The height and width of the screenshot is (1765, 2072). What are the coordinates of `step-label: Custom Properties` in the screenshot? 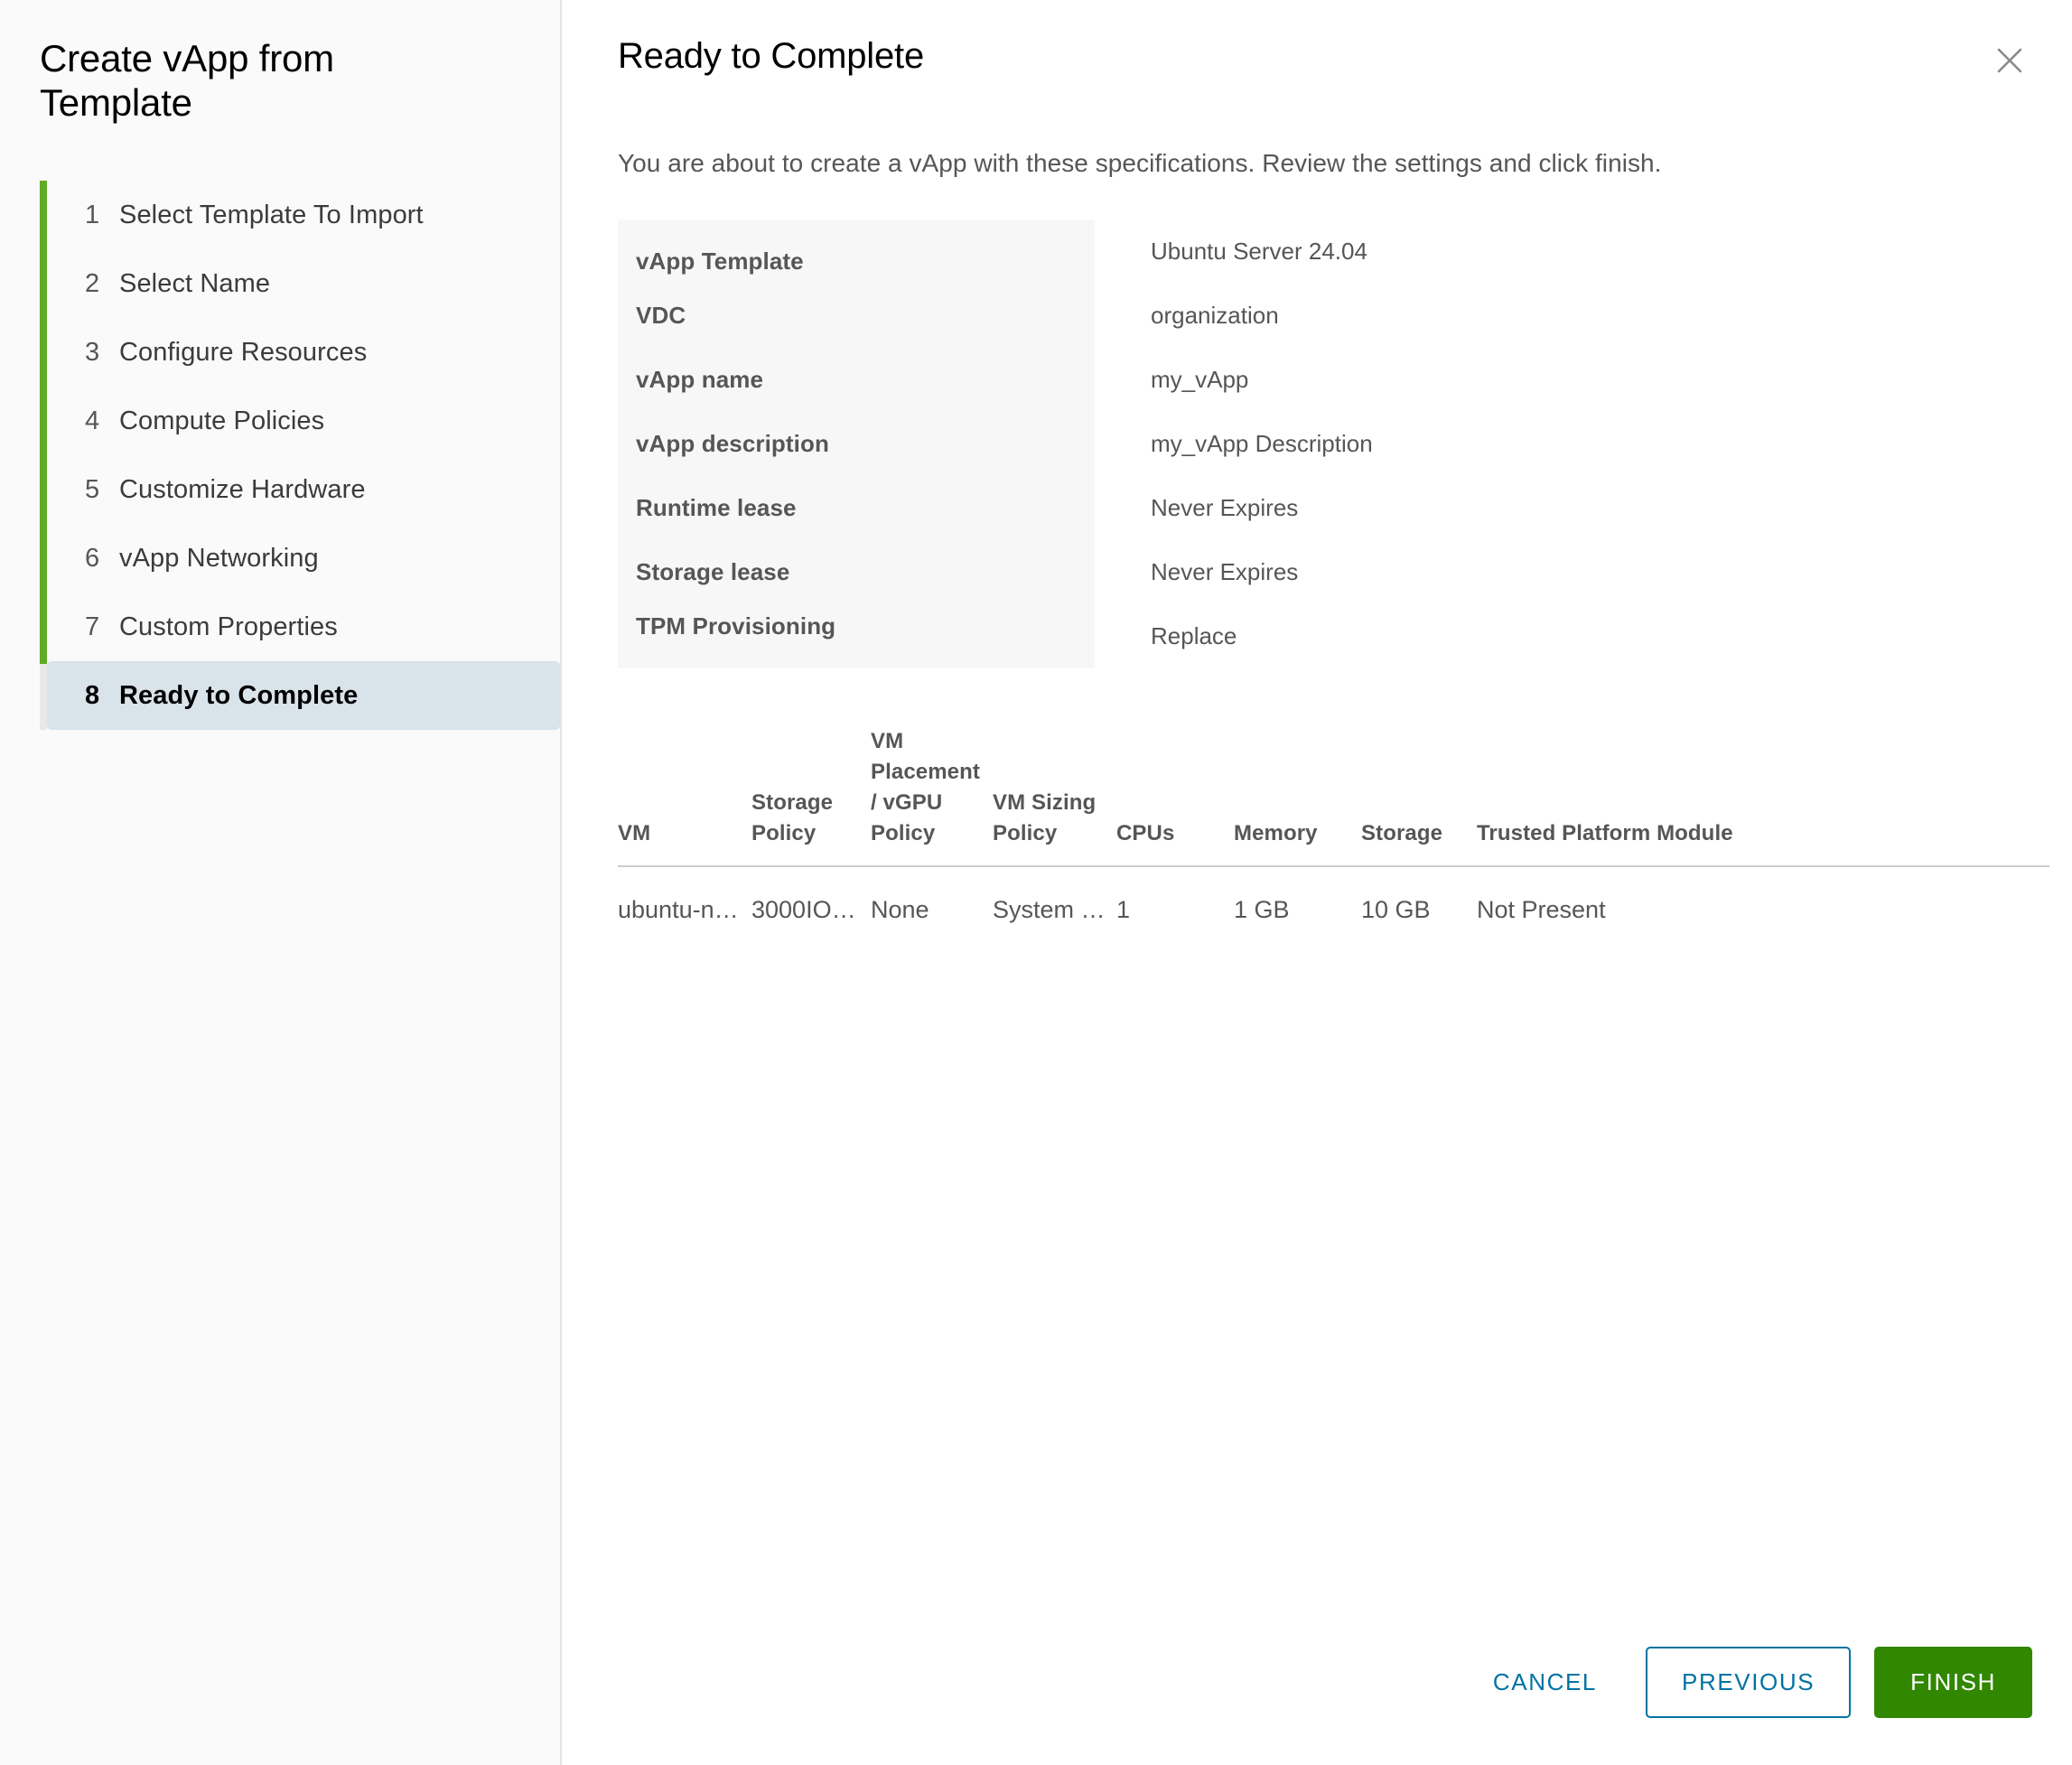 It's located at (228, 626).